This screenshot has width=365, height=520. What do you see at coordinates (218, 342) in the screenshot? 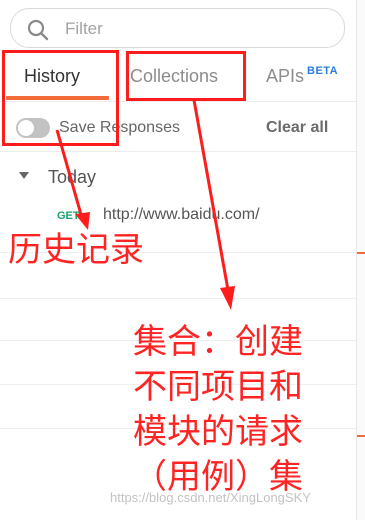
I see `annotation-collections-line-1: 集合：创建` at bounding box center [218, 342].